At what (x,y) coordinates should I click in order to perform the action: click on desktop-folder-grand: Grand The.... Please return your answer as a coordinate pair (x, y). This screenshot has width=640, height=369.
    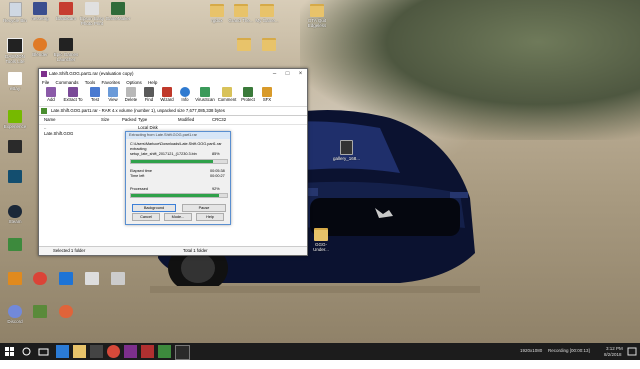
    Looking at the image, I should click on (241, 13).